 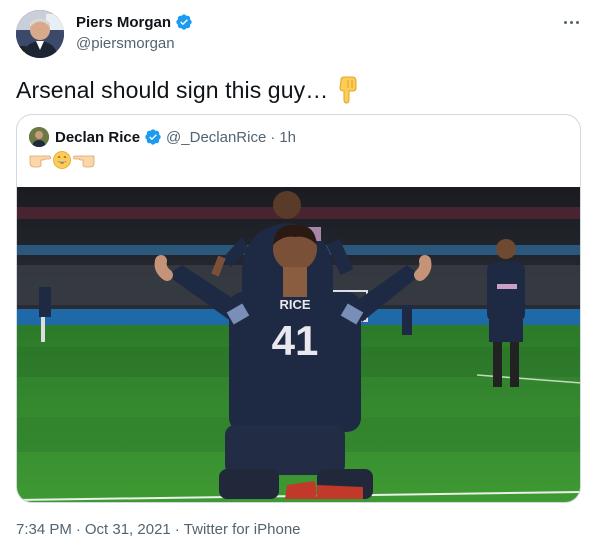 I want to click on grinning-face-icon, so click(x=62, y=162).